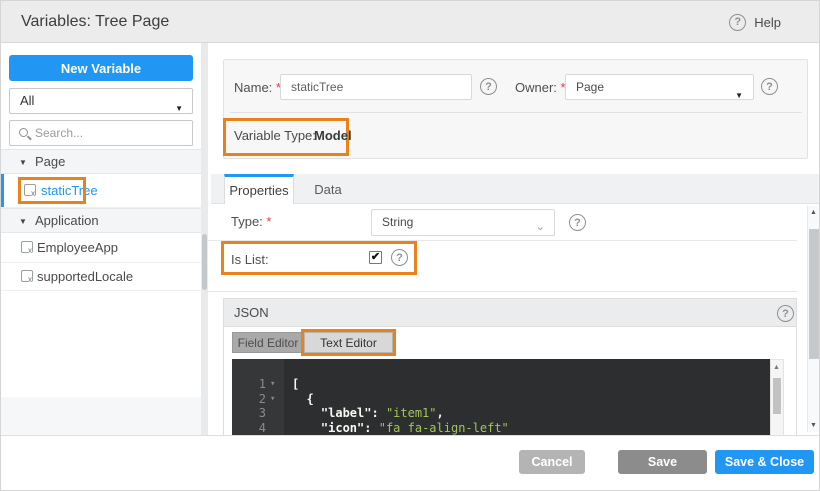 Image resolution: width=820 pixels, height=491 pixels. What do you see at coordinates (488, 86) in the screenshot?
I see `name-help-icon: ?` at bounding box center [488, 86].